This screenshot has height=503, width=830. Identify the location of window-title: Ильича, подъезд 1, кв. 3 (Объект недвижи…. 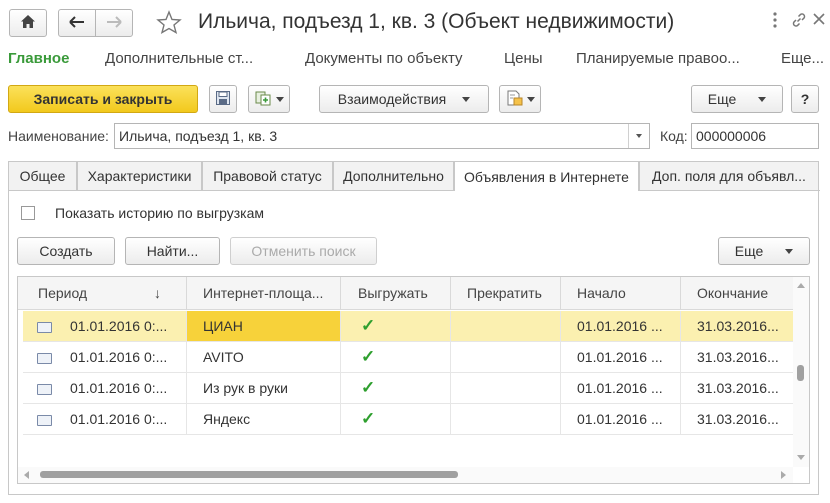
(436, 21).